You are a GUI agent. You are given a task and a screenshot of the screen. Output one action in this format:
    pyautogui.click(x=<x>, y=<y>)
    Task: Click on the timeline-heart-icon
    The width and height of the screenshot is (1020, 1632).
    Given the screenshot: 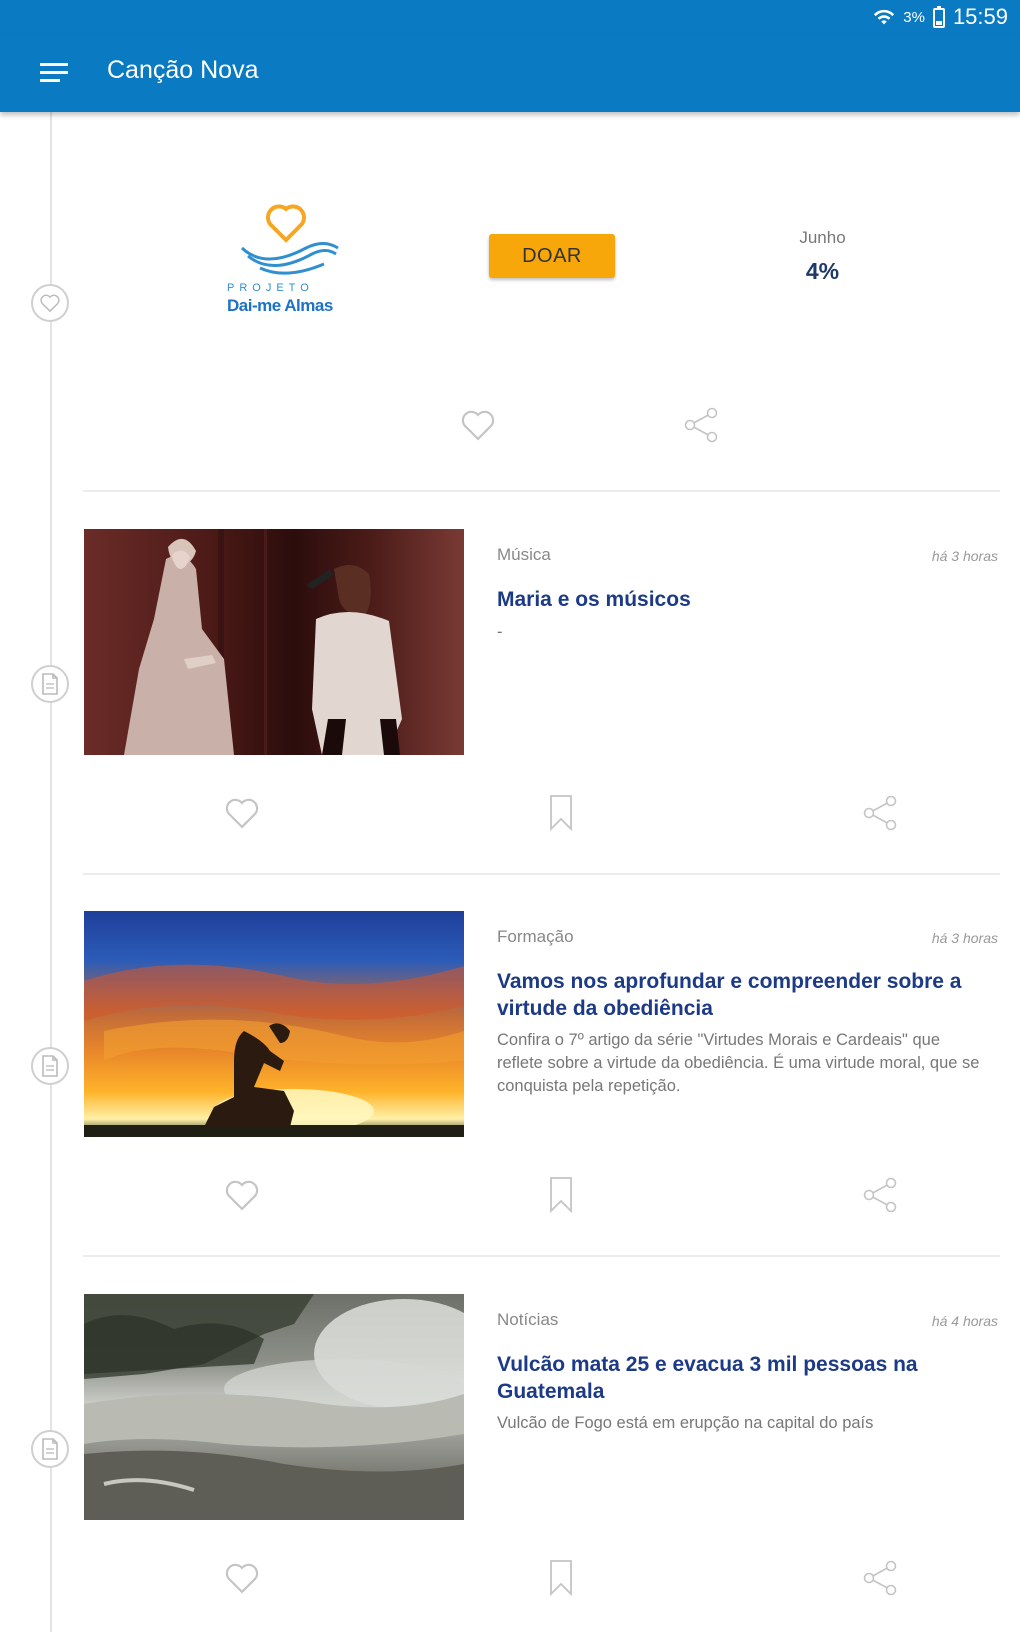 What is the action you would take?
    pyautogui.click(x=50, y=303)
    